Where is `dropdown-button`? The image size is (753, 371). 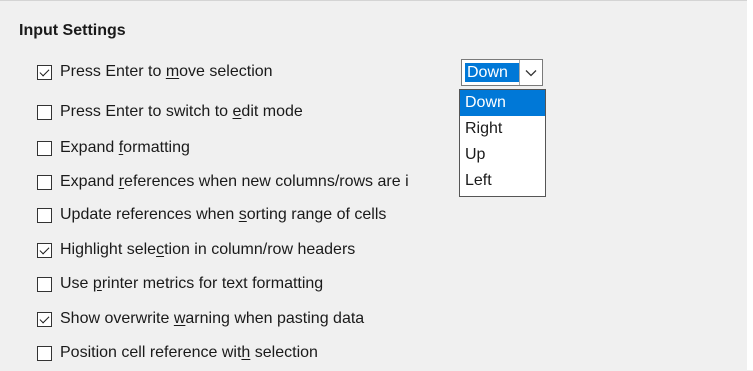 dropdown-button is located at coordinates (530, 72).